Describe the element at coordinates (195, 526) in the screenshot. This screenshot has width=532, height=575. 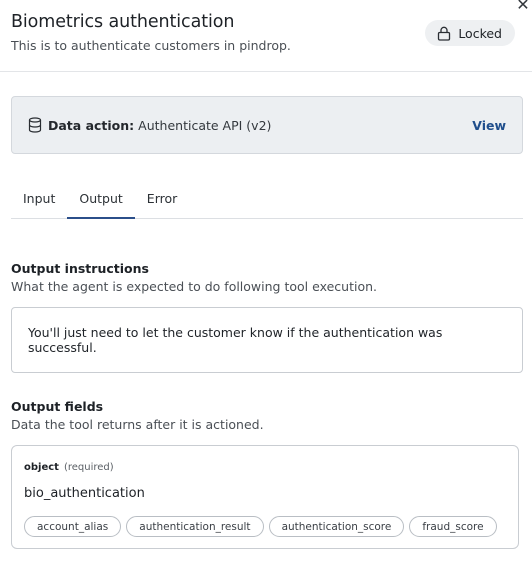
I see `field-chip: authentication_result` at that location.